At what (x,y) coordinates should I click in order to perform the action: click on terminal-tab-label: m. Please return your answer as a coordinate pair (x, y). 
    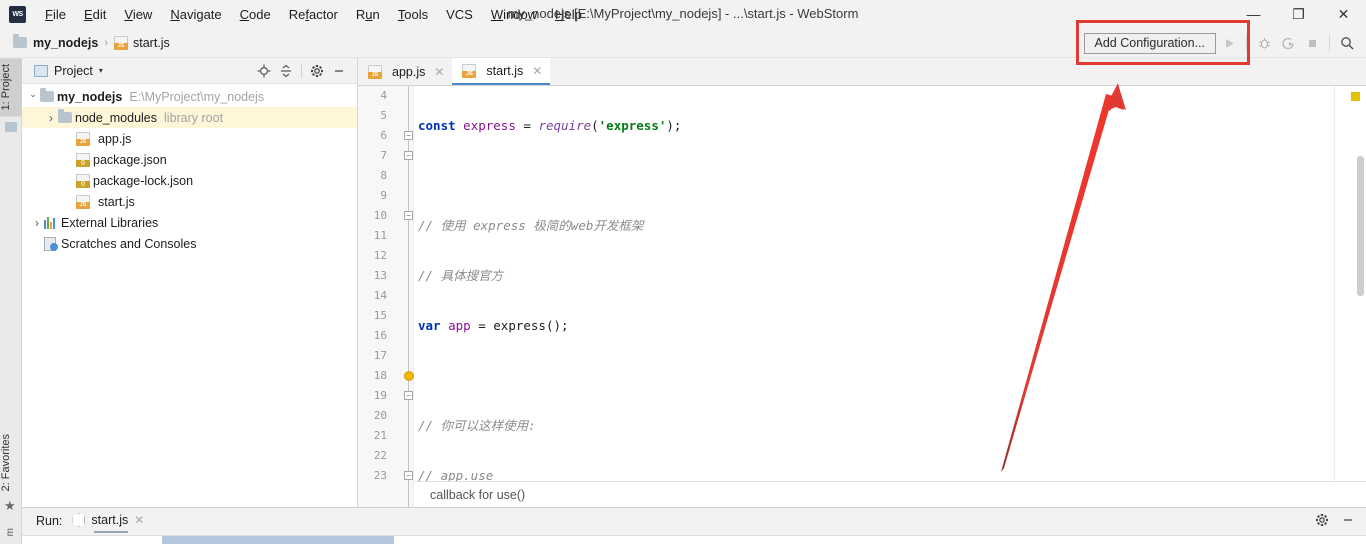
    Looking at the image, I should click on (10, 532).